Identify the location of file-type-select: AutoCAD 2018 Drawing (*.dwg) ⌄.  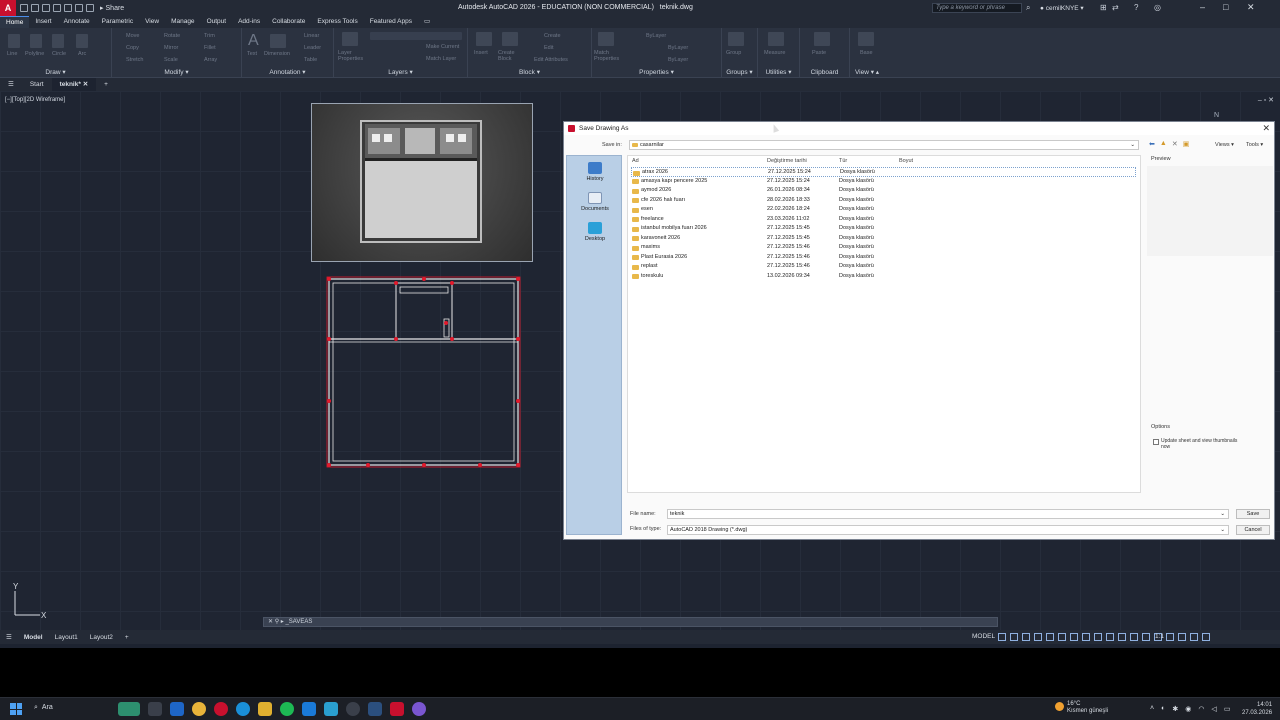
(948, 530).